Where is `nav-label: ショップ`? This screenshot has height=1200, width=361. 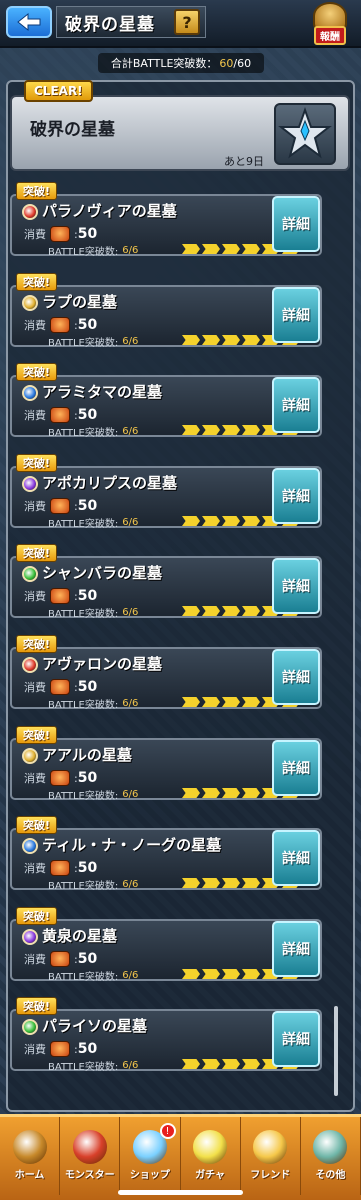 nav-label: ショップ is located at coordinates (149, 1175).